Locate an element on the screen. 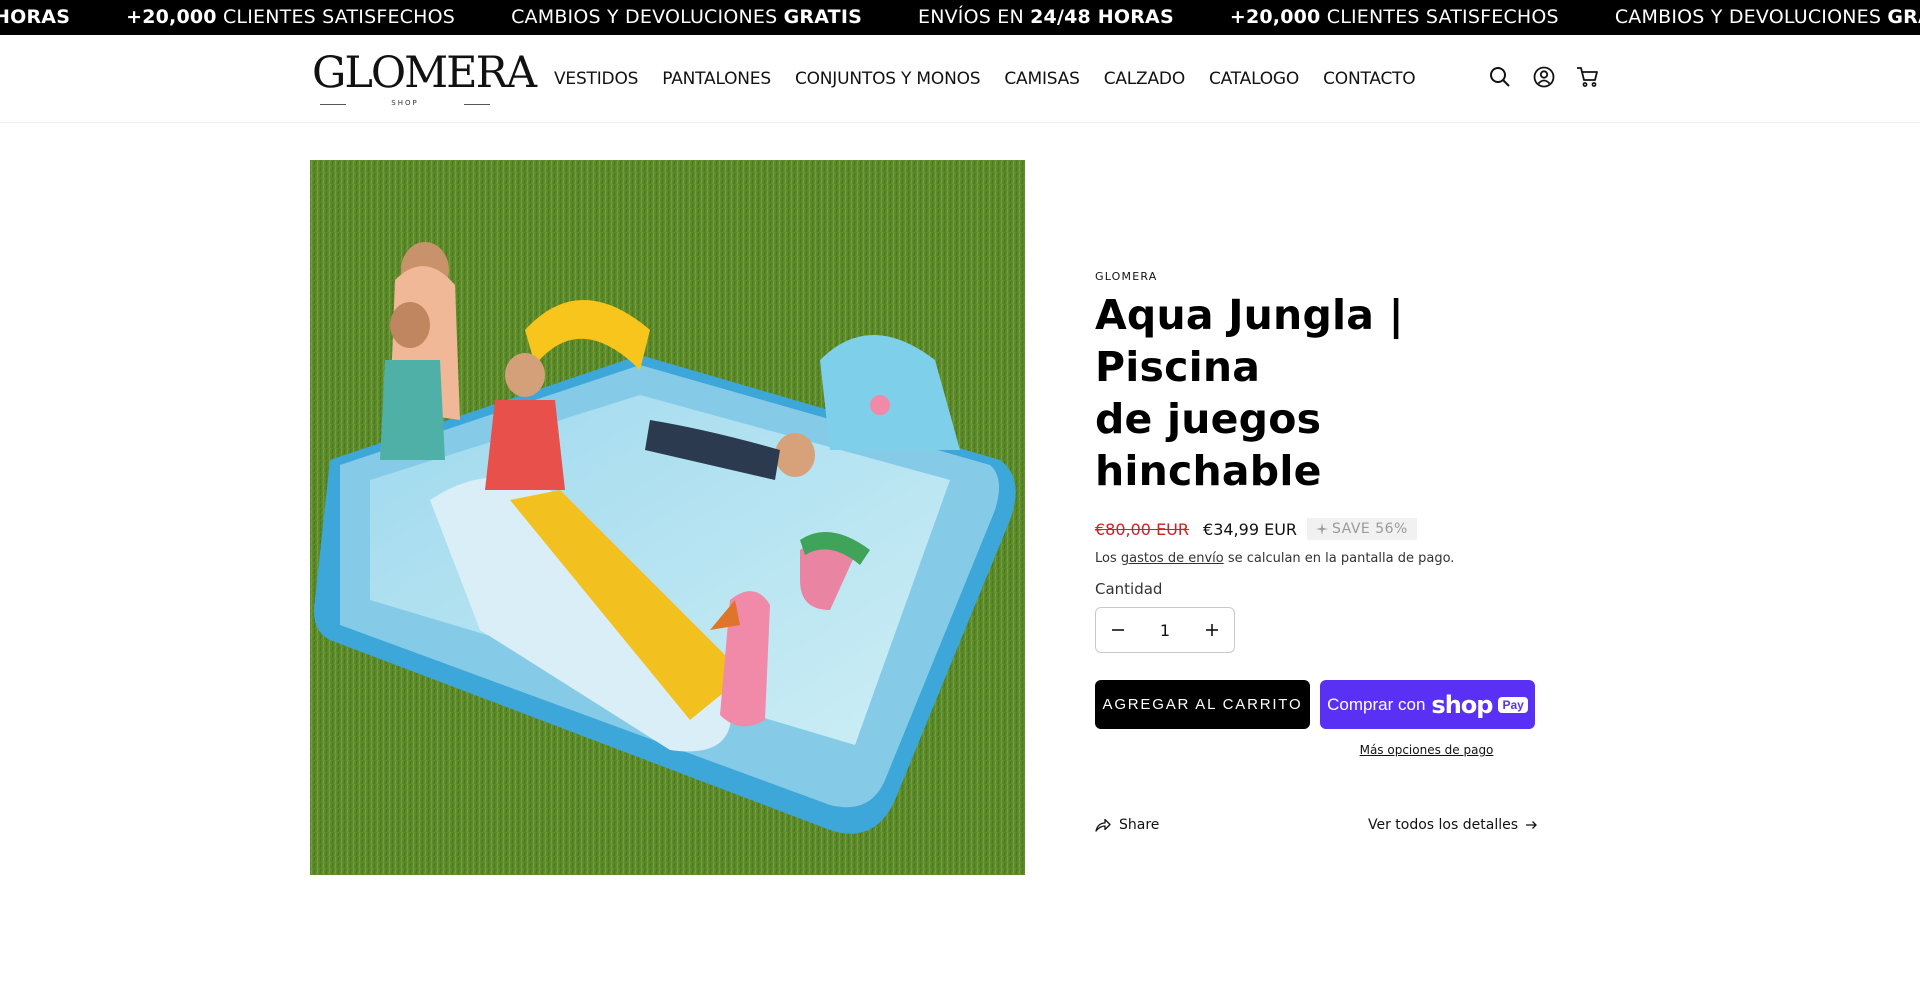 The height and width of the screenshot is (993, 1920). shop-pay-logo-pill: Pay is located at coordinates (1513, 704).